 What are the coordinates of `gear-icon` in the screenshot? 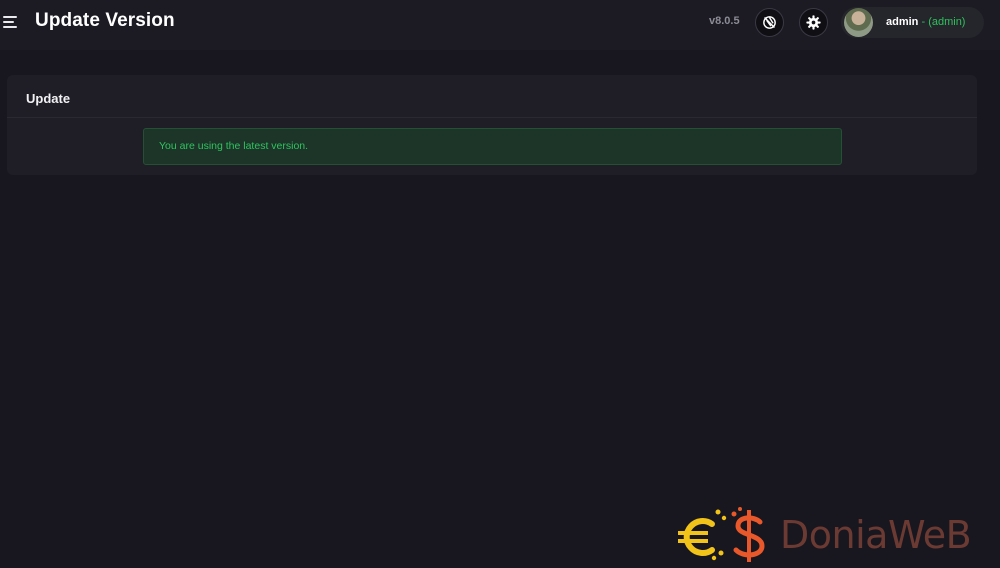 It's located at (813, 22).